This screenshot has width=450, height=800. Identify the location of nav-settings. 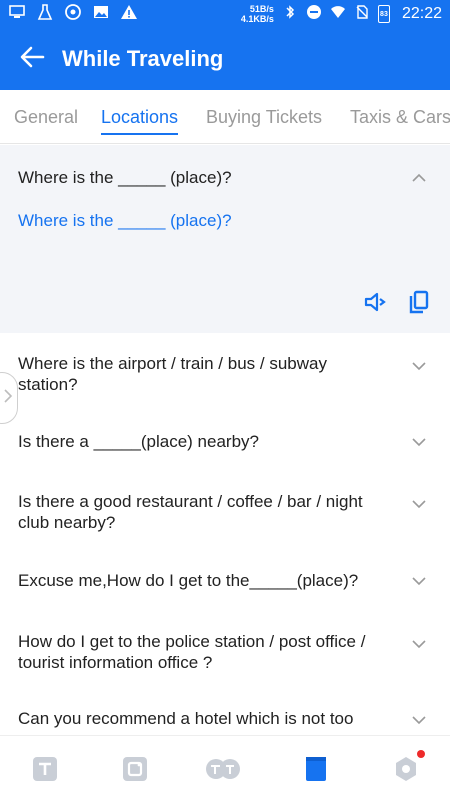
(409, 766).